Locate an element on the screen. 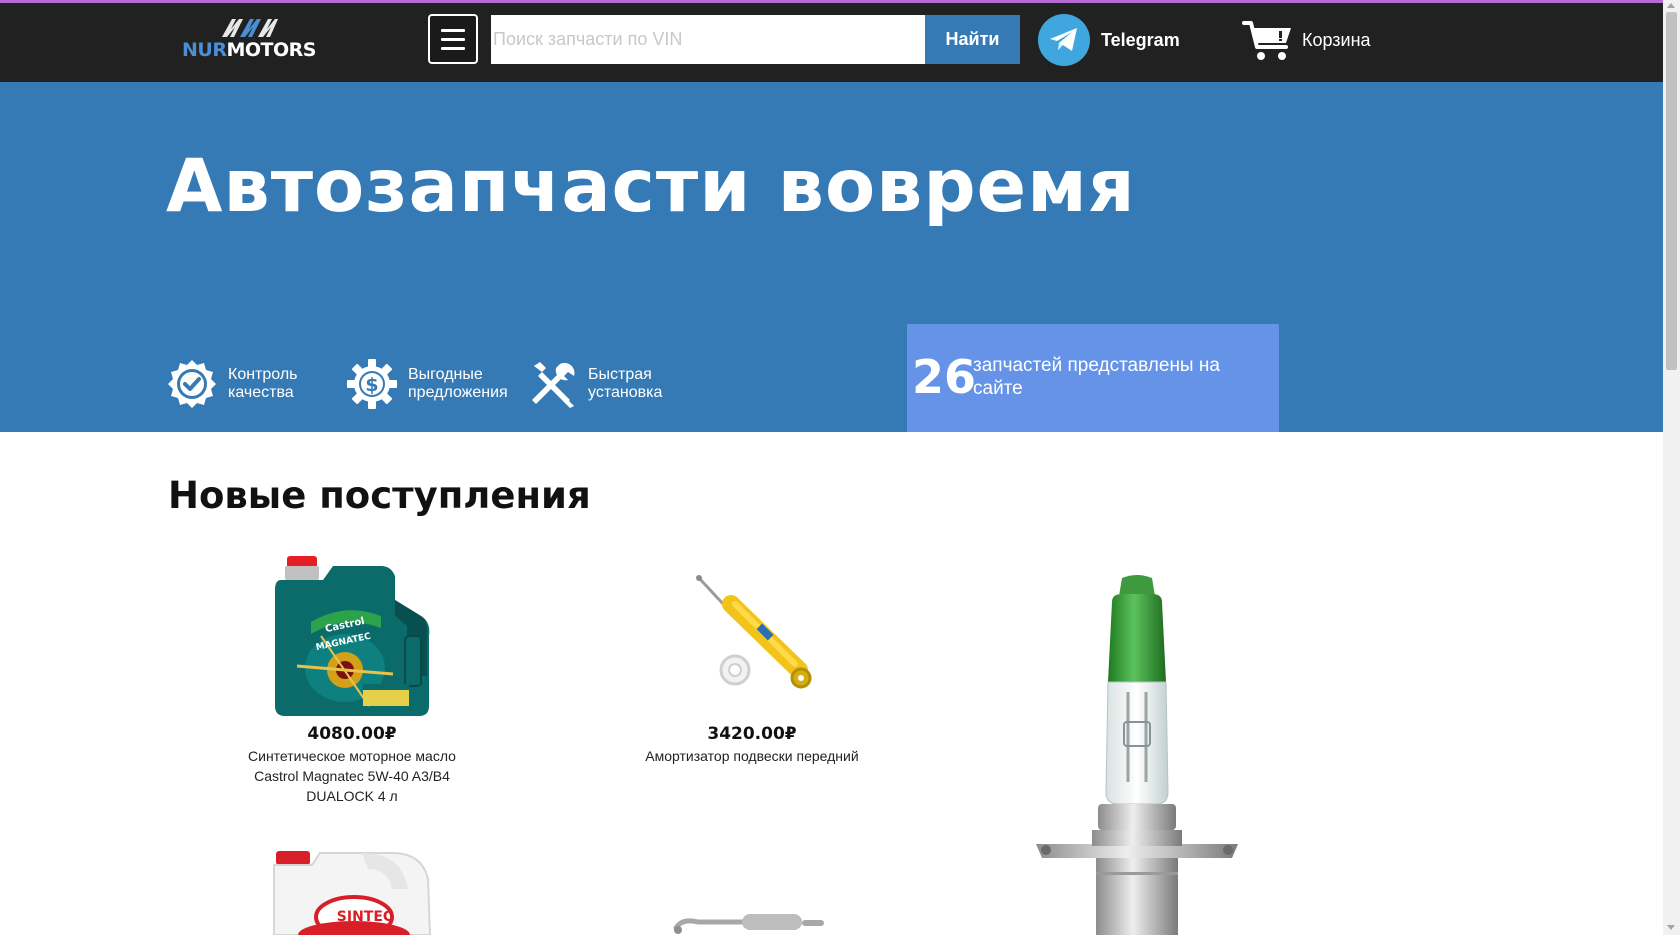  feature-label-line: качества is located at coordinates (261, 392).